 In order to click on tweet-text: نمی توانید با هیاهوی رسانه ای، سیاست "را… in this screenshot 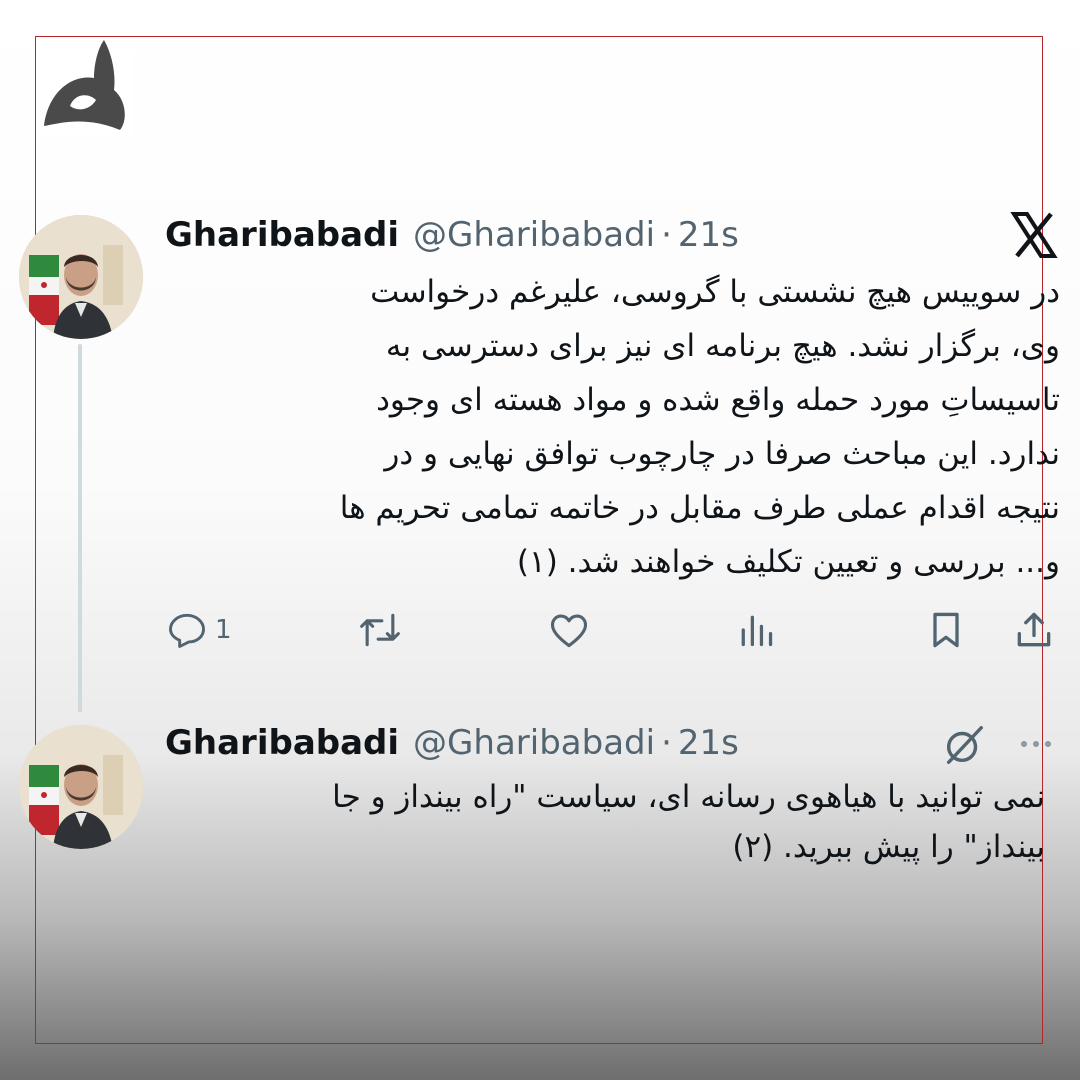, I will do `click(597, 822)`.